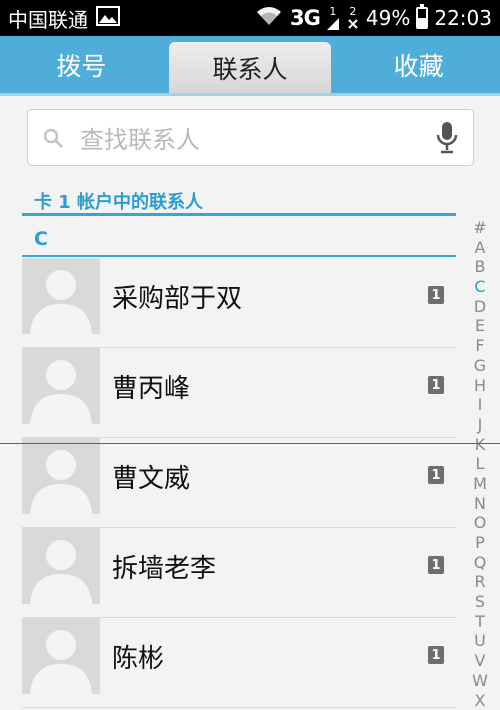 The width and height of the screenshot is (500, 710). What do you see at coordinates (48, 19) in the screenshot?
I see `carrier-name: 中国联通` at bounding box center [48, 19].